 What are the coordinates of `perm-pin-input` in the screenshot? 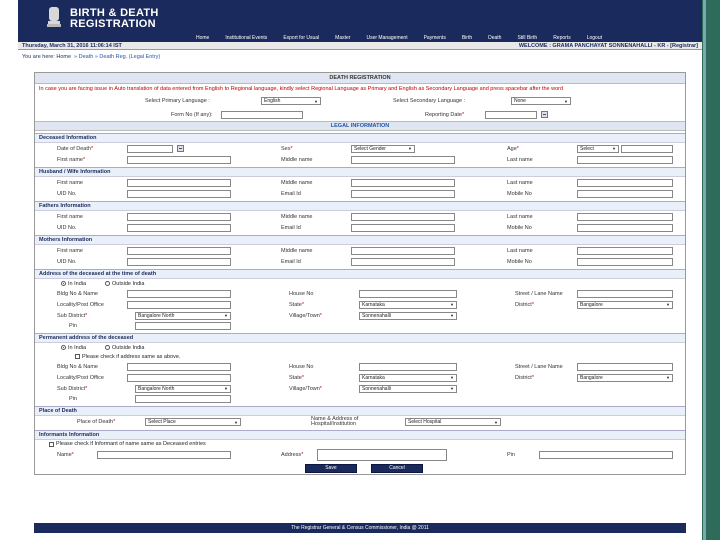 It's located at (183, 399).